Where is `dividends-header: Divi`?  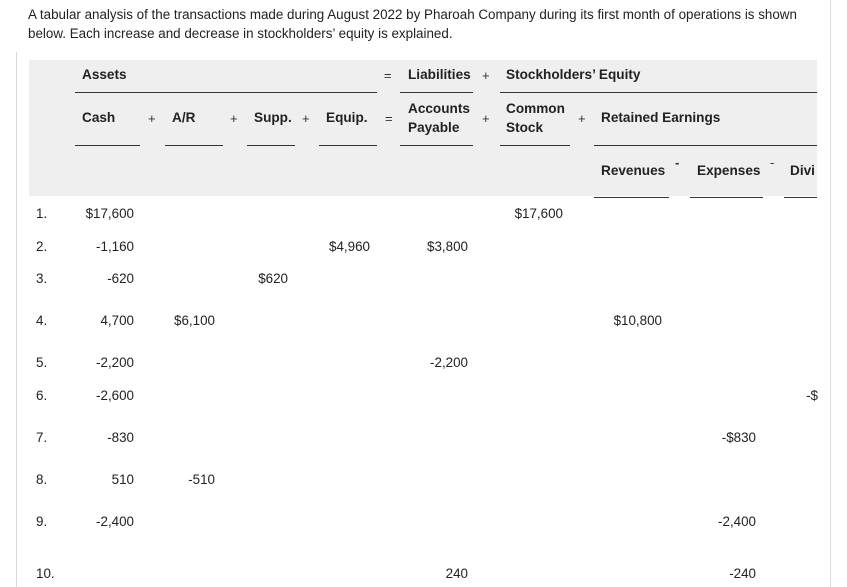 dividends-header: Divi is located at coordinates (802, 170).